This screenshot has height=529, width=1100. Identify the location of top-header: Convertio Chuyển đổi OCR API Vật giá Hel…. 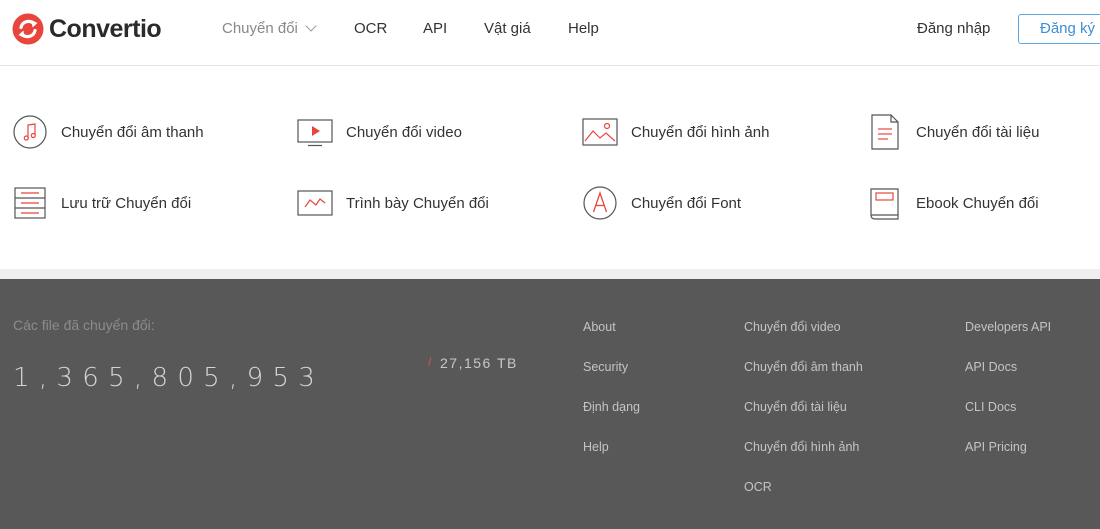
(550, 33).